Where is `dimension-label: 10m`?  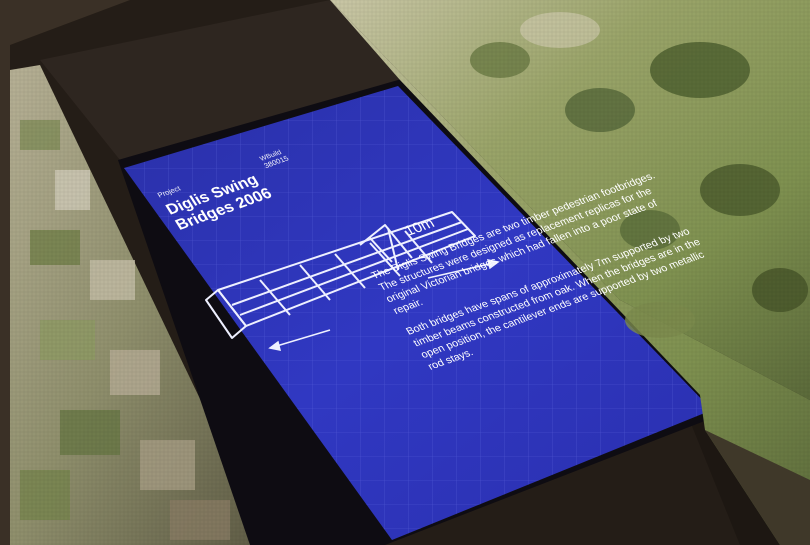
dimension-label: 10m is located at coordinates (419, 226).